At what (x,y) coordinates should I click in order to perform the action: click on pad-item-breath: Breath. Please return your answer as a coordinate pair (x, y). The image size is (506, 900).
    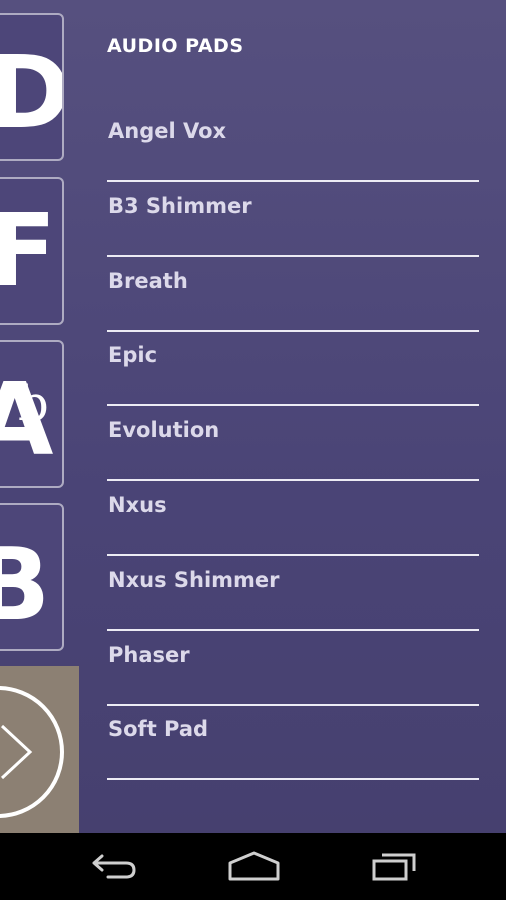
    Looking at the image, I should click on (293, 294).